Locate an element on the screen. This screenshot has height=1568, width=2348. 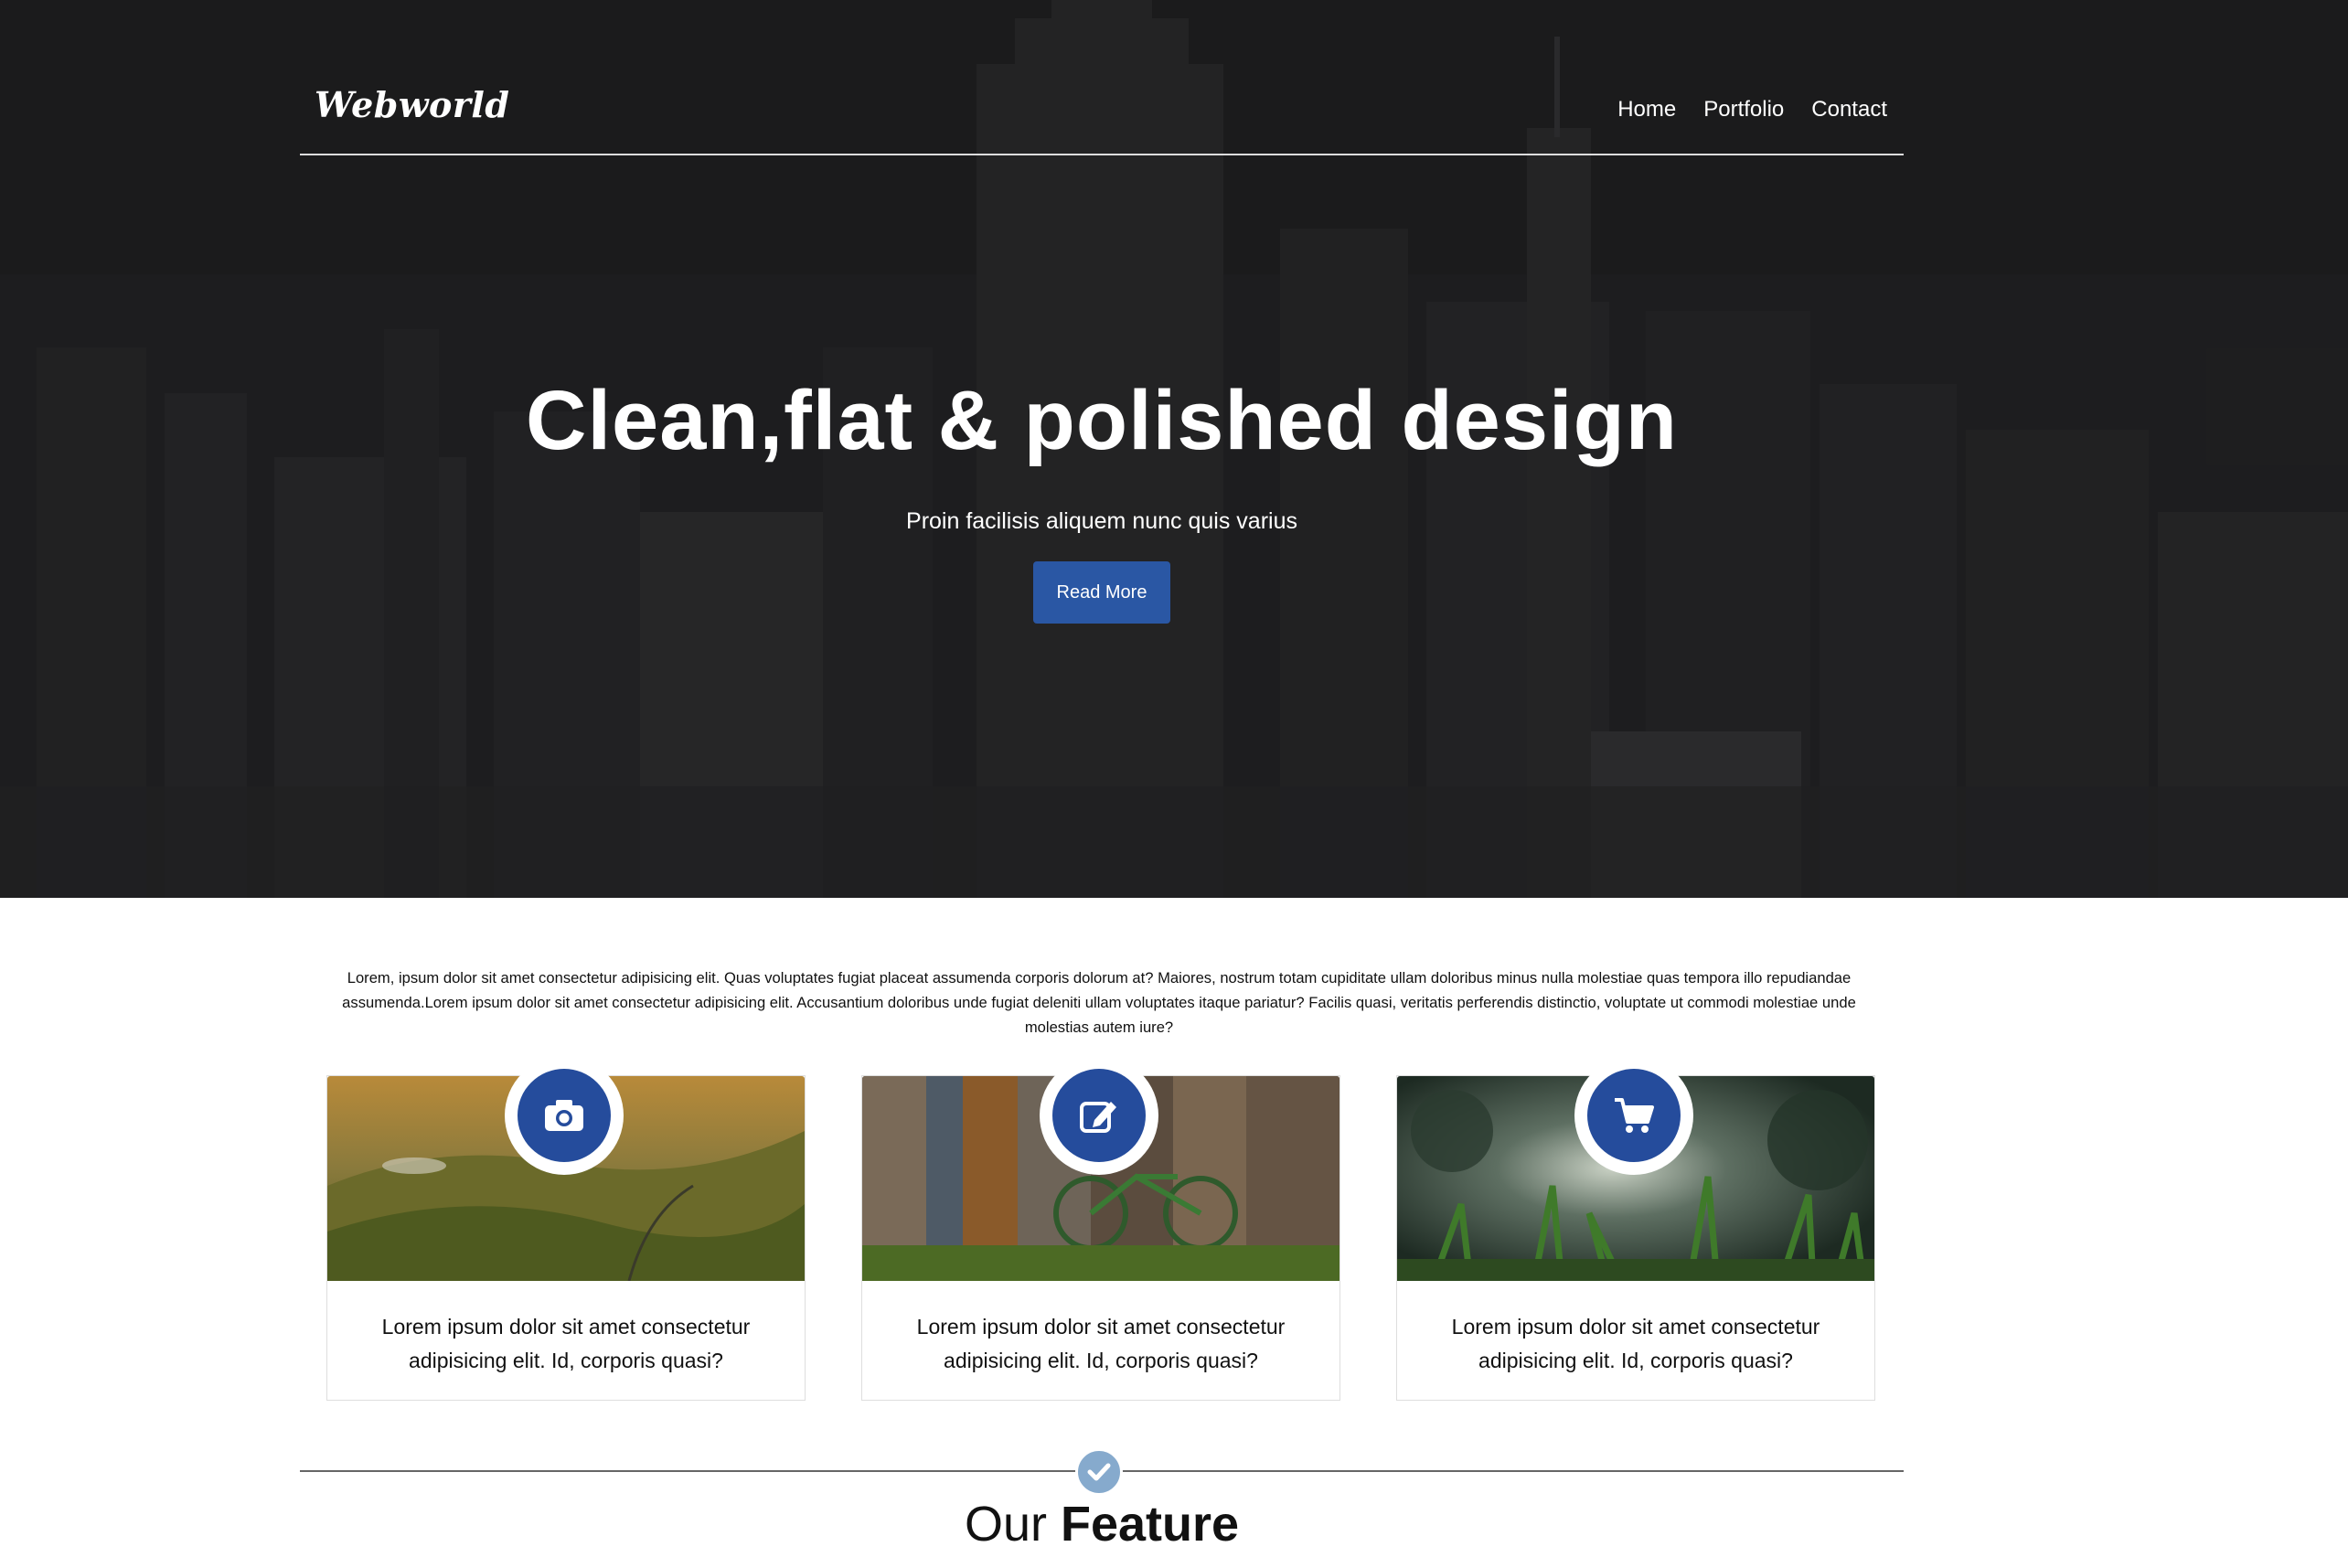
cart-icon is located at coordinates (1634, 1115).